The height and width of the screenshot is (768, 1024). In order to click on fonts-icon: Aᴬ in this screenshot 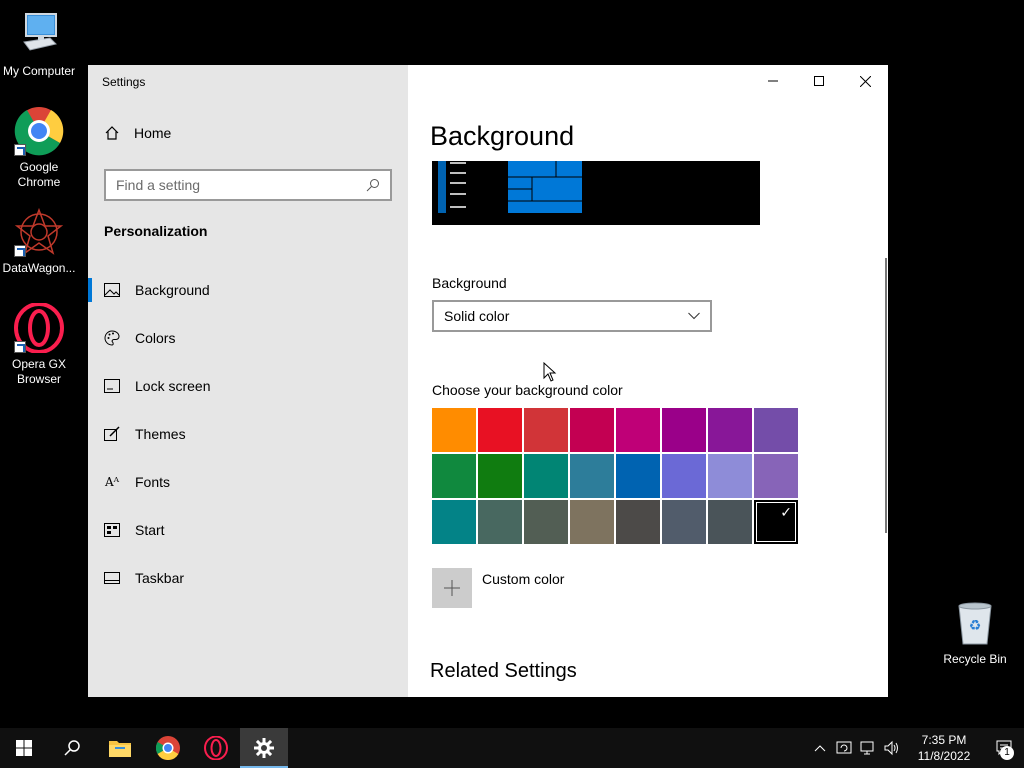, I will do `click(112, 482)`.